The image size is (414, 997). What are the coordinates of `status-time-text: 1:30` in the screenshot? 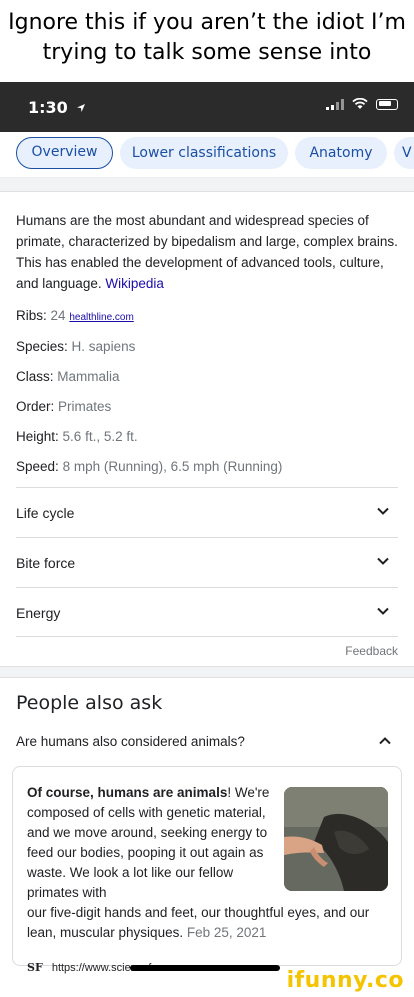 It's located at (48, 107).